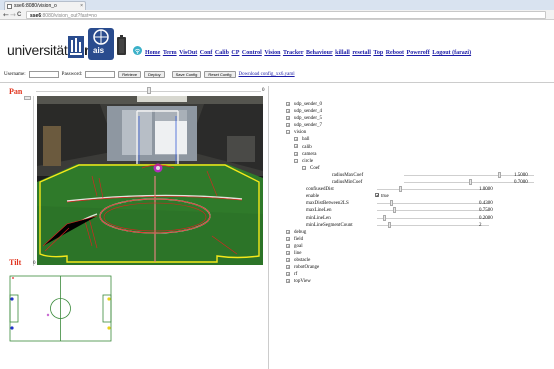 Image resolution: width=554 pixels, height=369 pixels. I want to click on tree-node-label: robotOrange, so click(307, 268).